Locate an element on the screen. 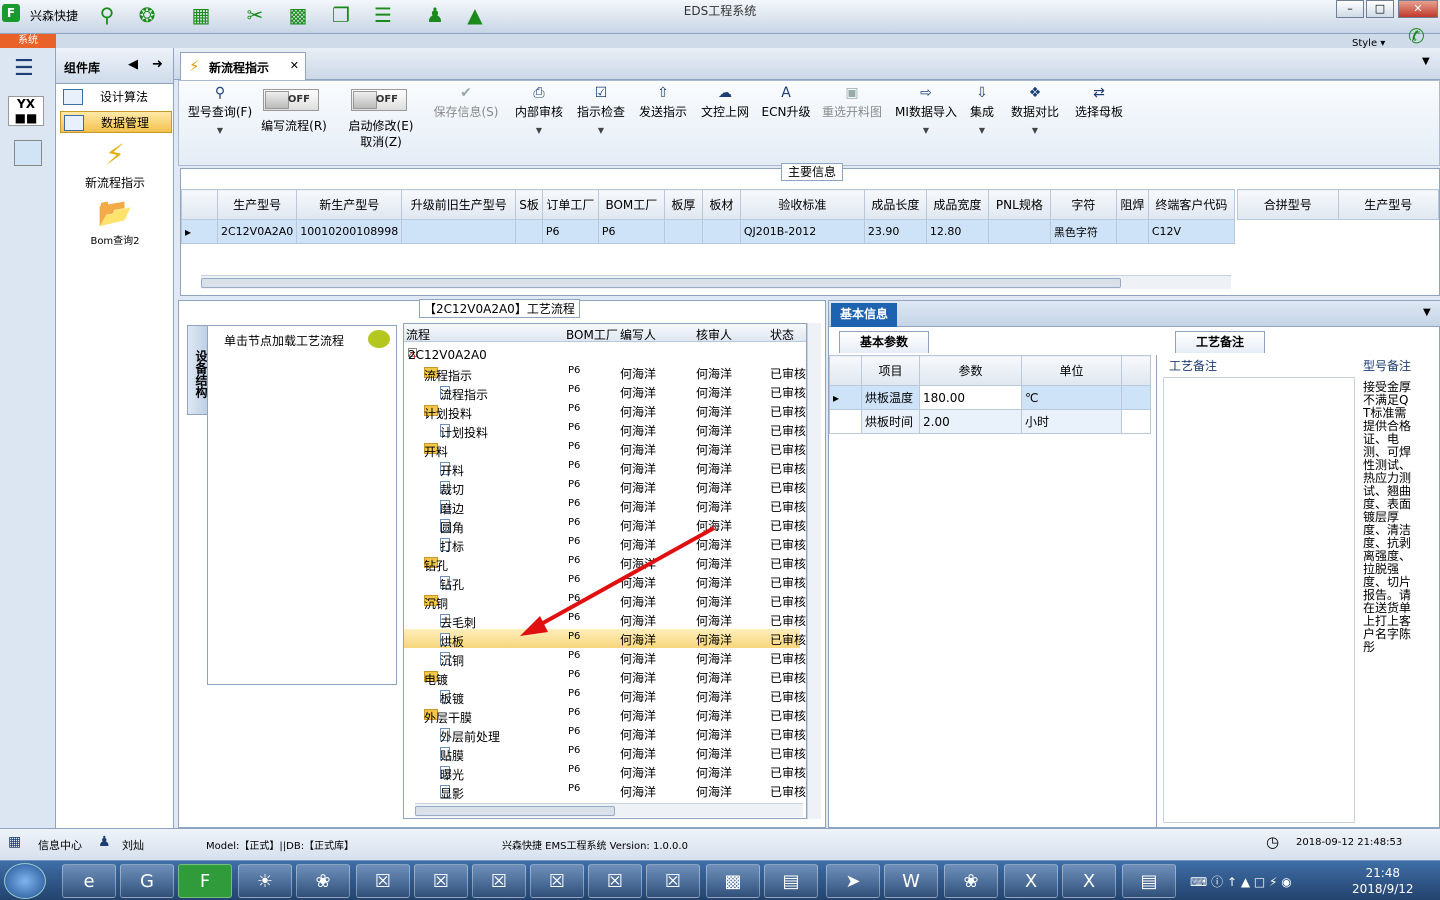 The width and height of the screenshot is (1440, 900). column-header: 字符 is located at coordinates (1083, 204).